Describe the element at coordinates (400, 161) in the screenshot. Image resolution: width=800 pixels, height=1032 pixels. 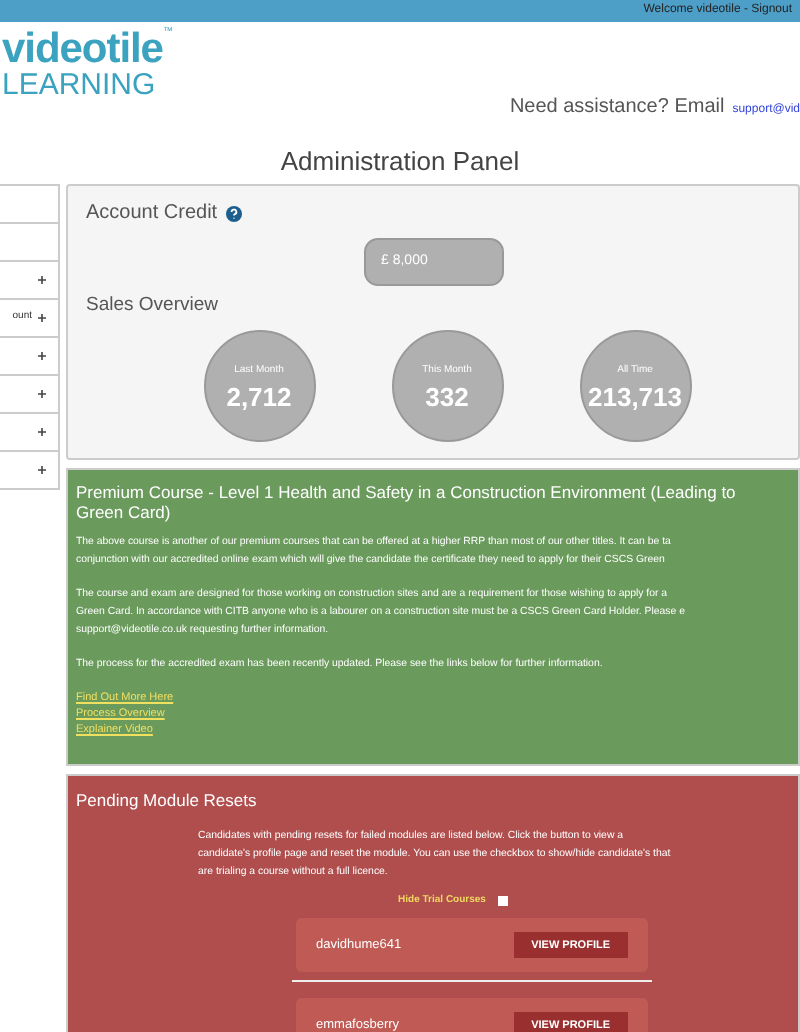
I see `page-title: Administration Panel` at that location.